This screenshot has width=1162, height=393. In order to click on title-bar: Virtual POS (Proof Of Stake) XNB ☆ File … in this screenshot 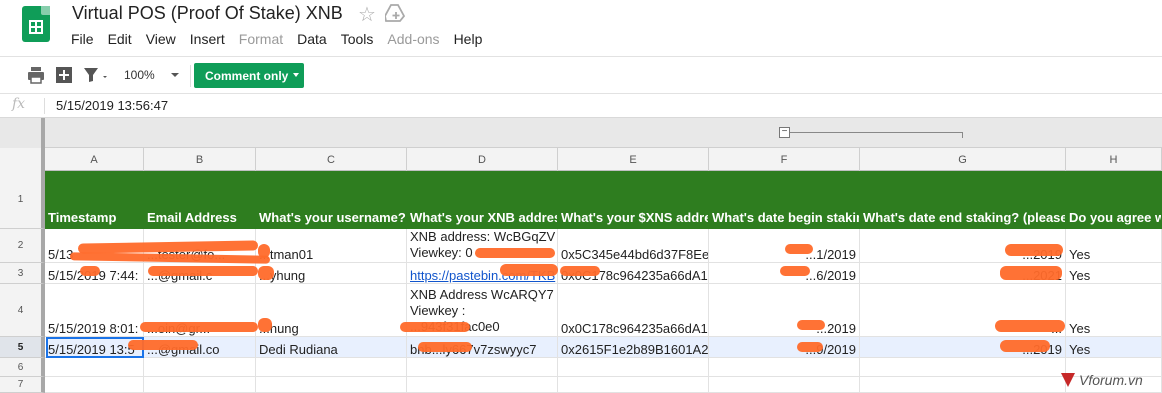, I will do `click(581, 28)`.